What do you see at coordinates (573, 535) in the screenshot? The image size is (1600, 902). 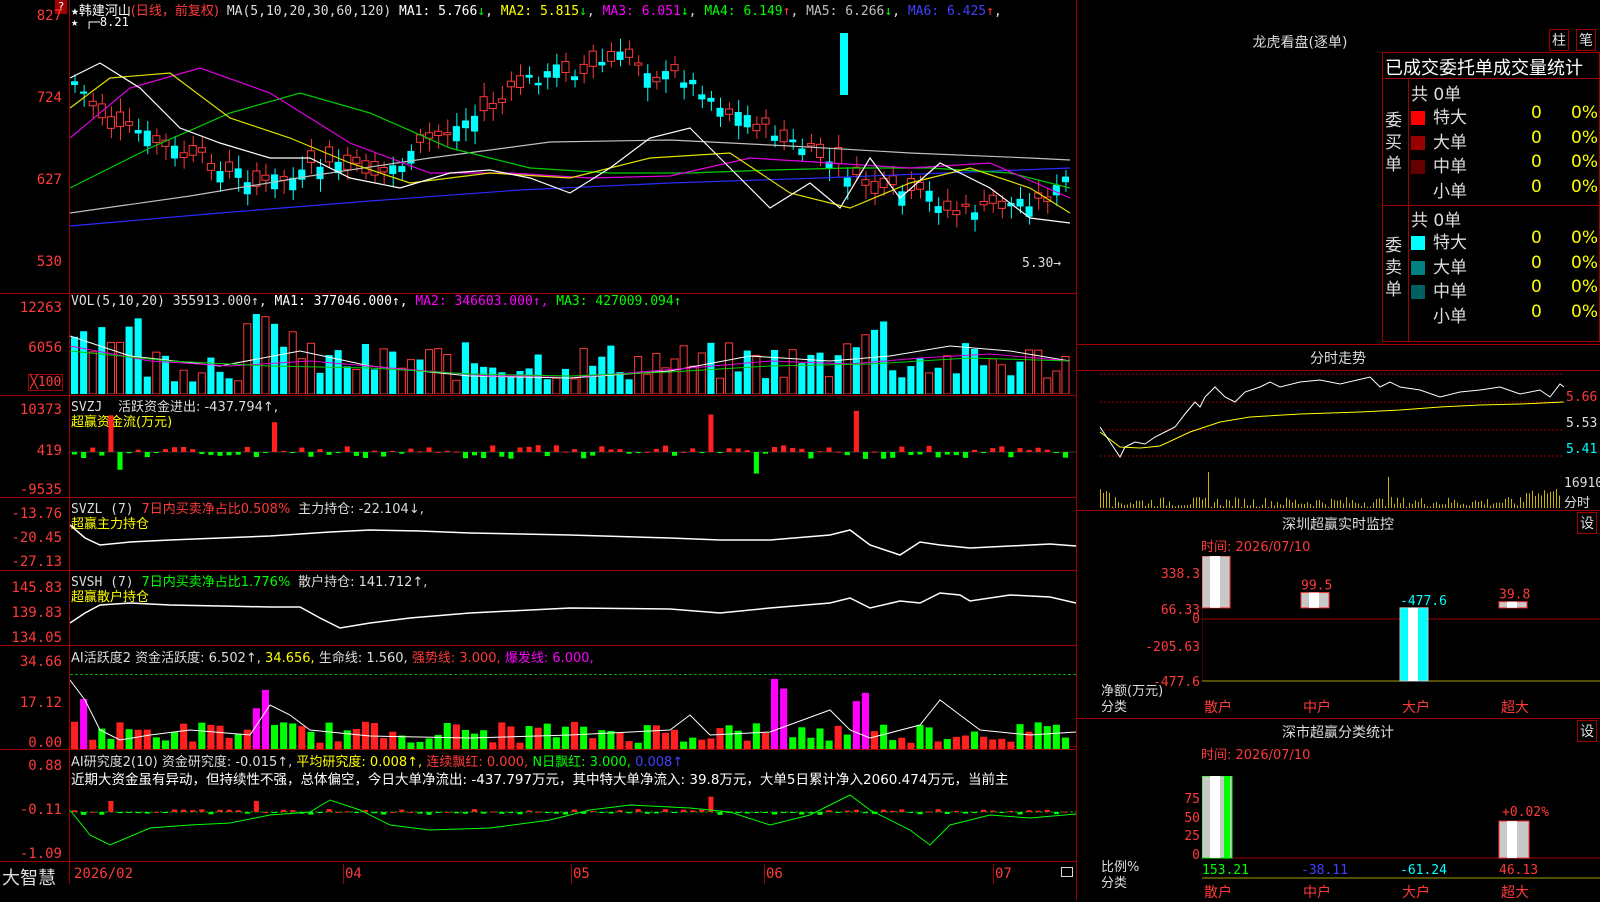 I see `svzl-chart` at bounding box center [573, 535].